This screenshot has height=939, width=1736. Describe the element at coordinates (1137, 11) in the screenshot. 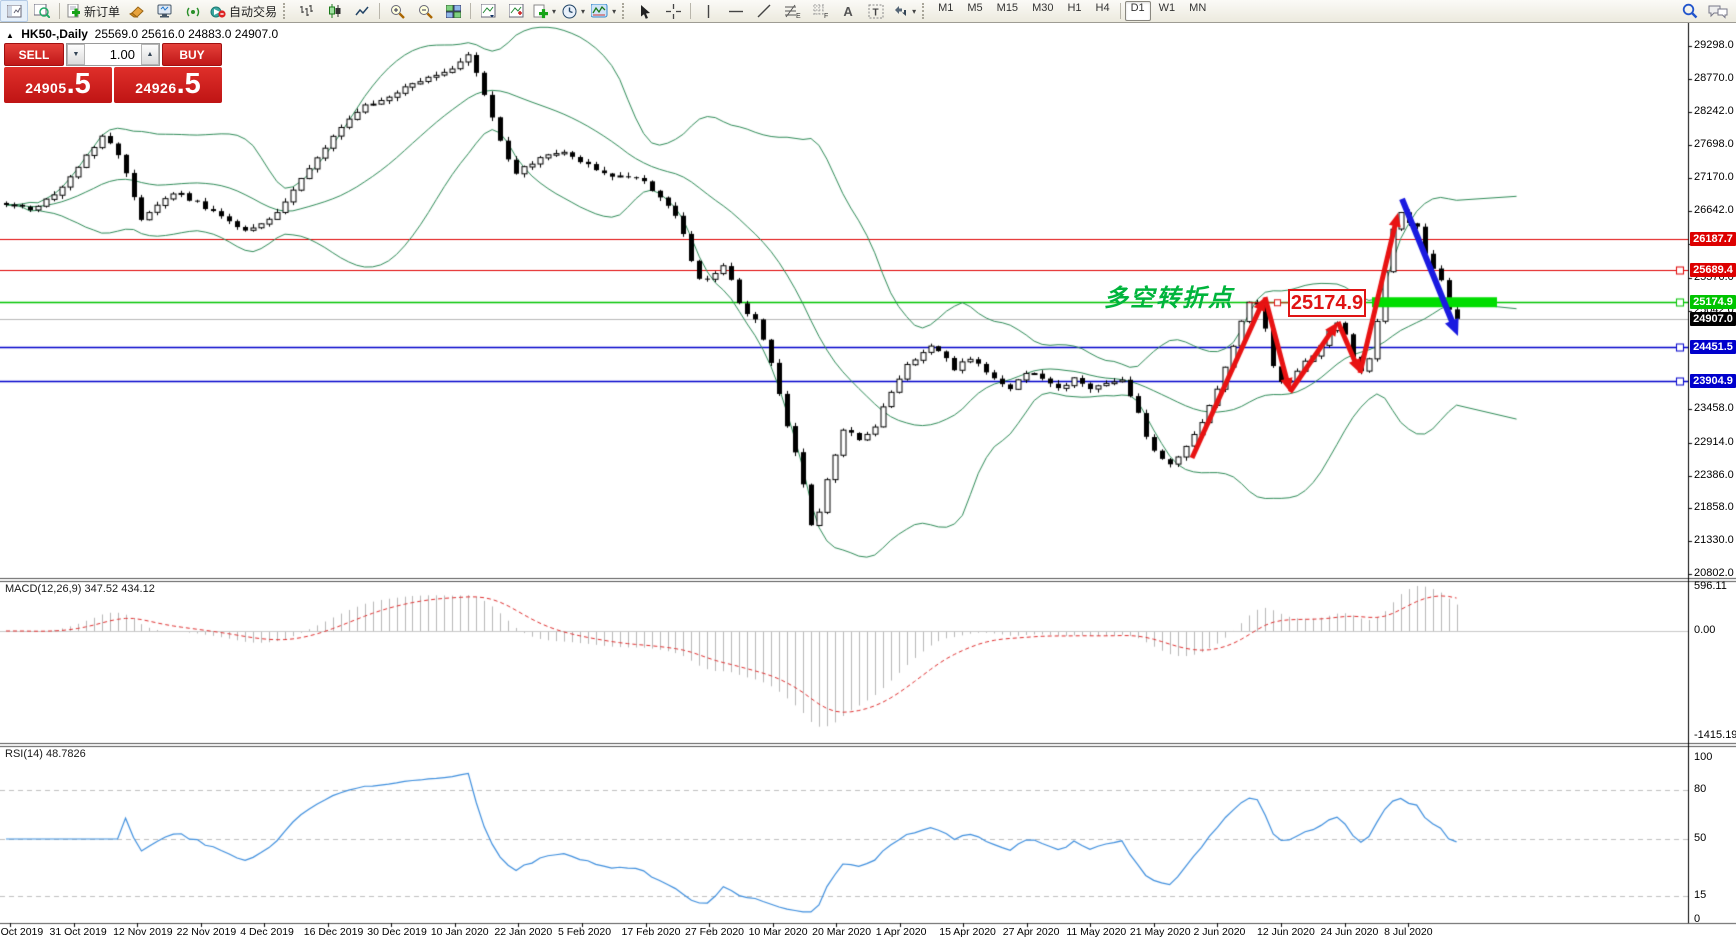

I see `timeframe-d1: D1` at that location.